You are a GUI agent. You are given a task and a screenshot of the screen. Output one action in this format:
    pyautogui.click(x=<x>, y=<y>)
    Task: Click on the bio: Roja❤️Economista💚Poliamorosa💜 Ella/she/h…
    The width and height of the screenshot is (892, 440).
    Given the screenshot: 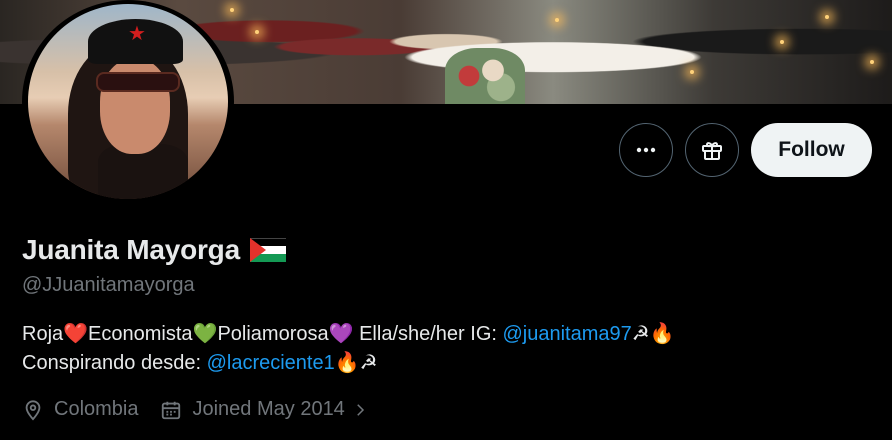 What is the action you would take?
    pyautogui.click(x=452, y=349)
    